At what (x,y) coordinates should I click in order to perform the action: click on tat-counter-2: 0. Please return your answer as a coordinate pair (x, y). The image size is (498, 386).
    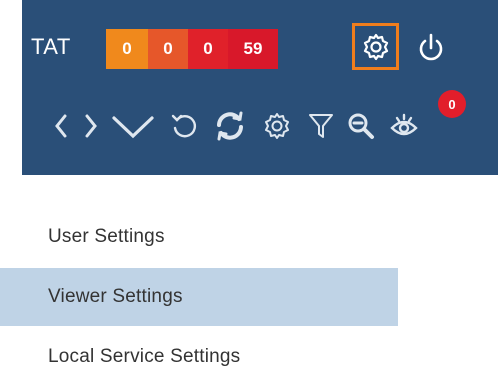
    Looking at the image, I should click on (168, 49).